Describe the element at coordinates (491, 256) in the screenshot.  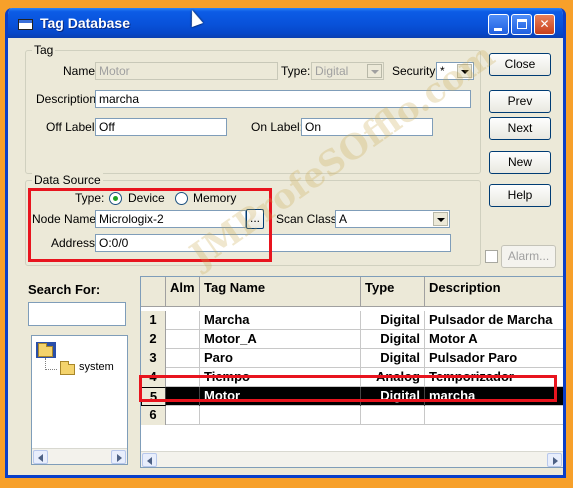
I see `alarm-checkbox` at that location.